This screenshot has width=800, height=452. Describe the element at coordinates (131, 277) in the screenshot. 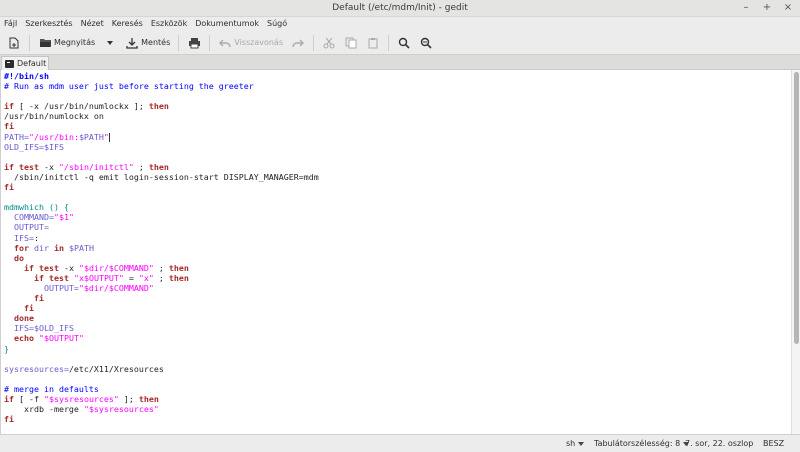

I see `code-token: =` at that location.